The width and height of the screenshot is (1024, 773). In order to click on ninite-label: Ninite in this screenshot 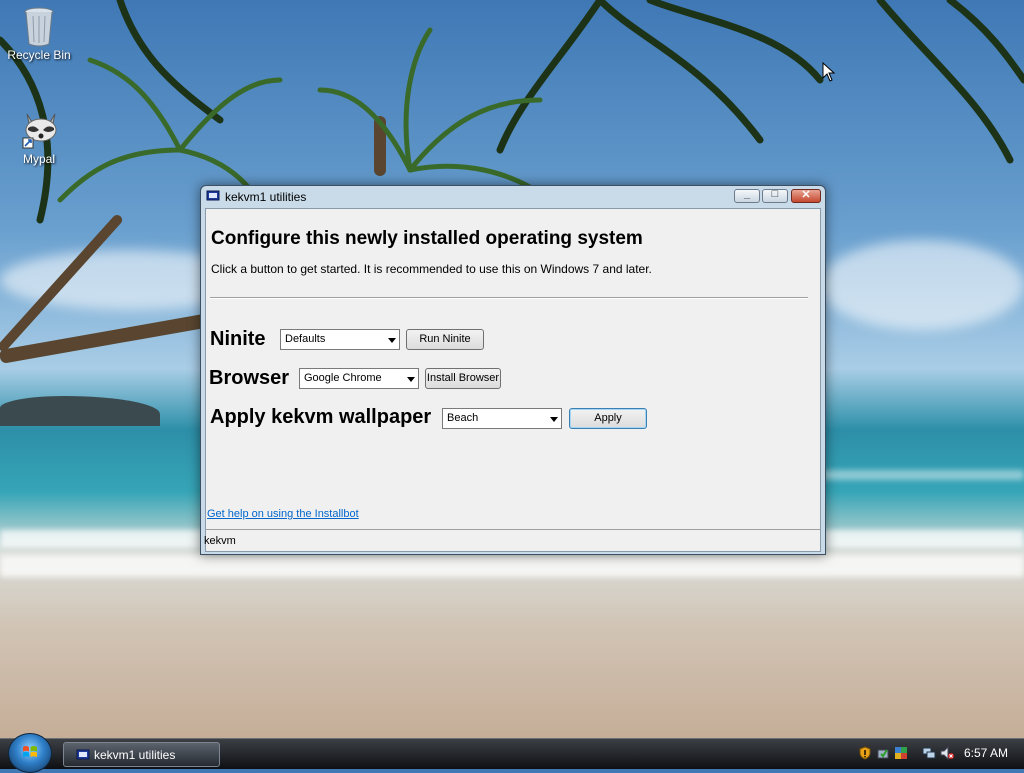, I will do `click(238, 339)`.